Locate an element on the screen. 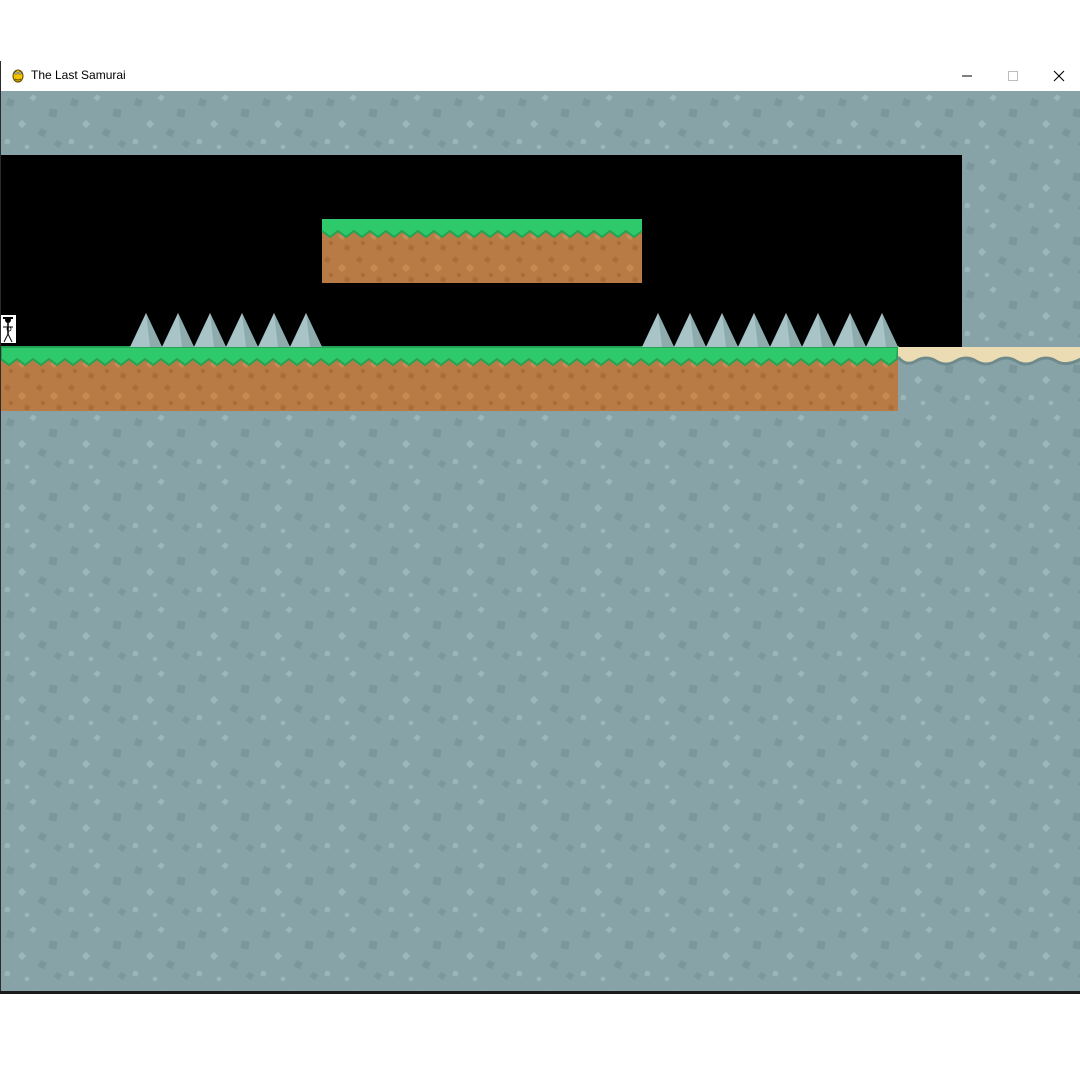  maximize-icon is located at coordinates (1013, 76).